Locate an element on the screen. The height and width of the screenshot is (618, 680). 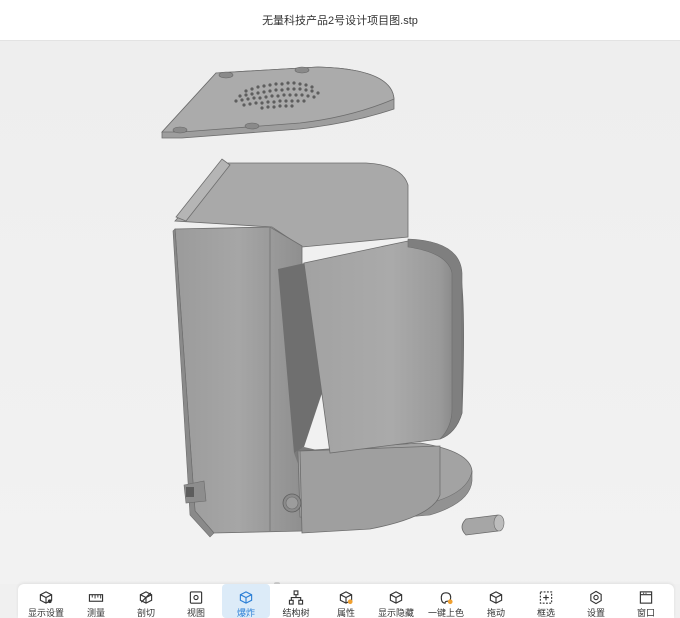
properties-icon is located at coordinates (346, 598).